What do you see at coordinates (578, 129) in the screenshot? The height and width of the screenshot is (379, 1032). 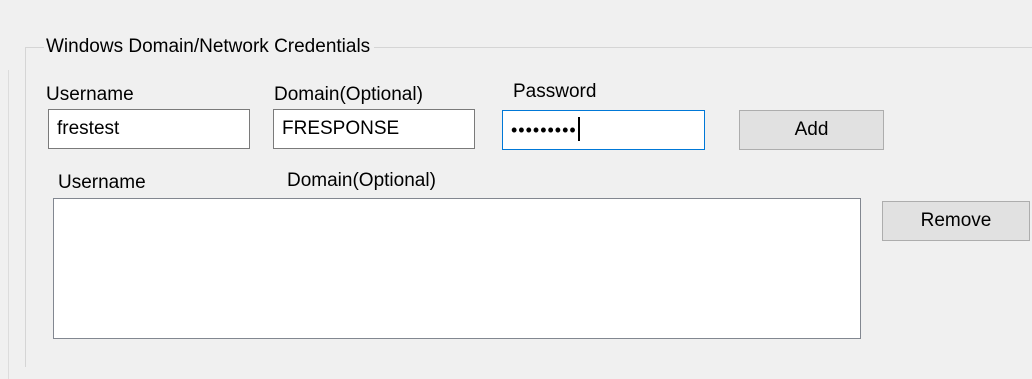 I see `text-caret` at bounding box center [578, 129].